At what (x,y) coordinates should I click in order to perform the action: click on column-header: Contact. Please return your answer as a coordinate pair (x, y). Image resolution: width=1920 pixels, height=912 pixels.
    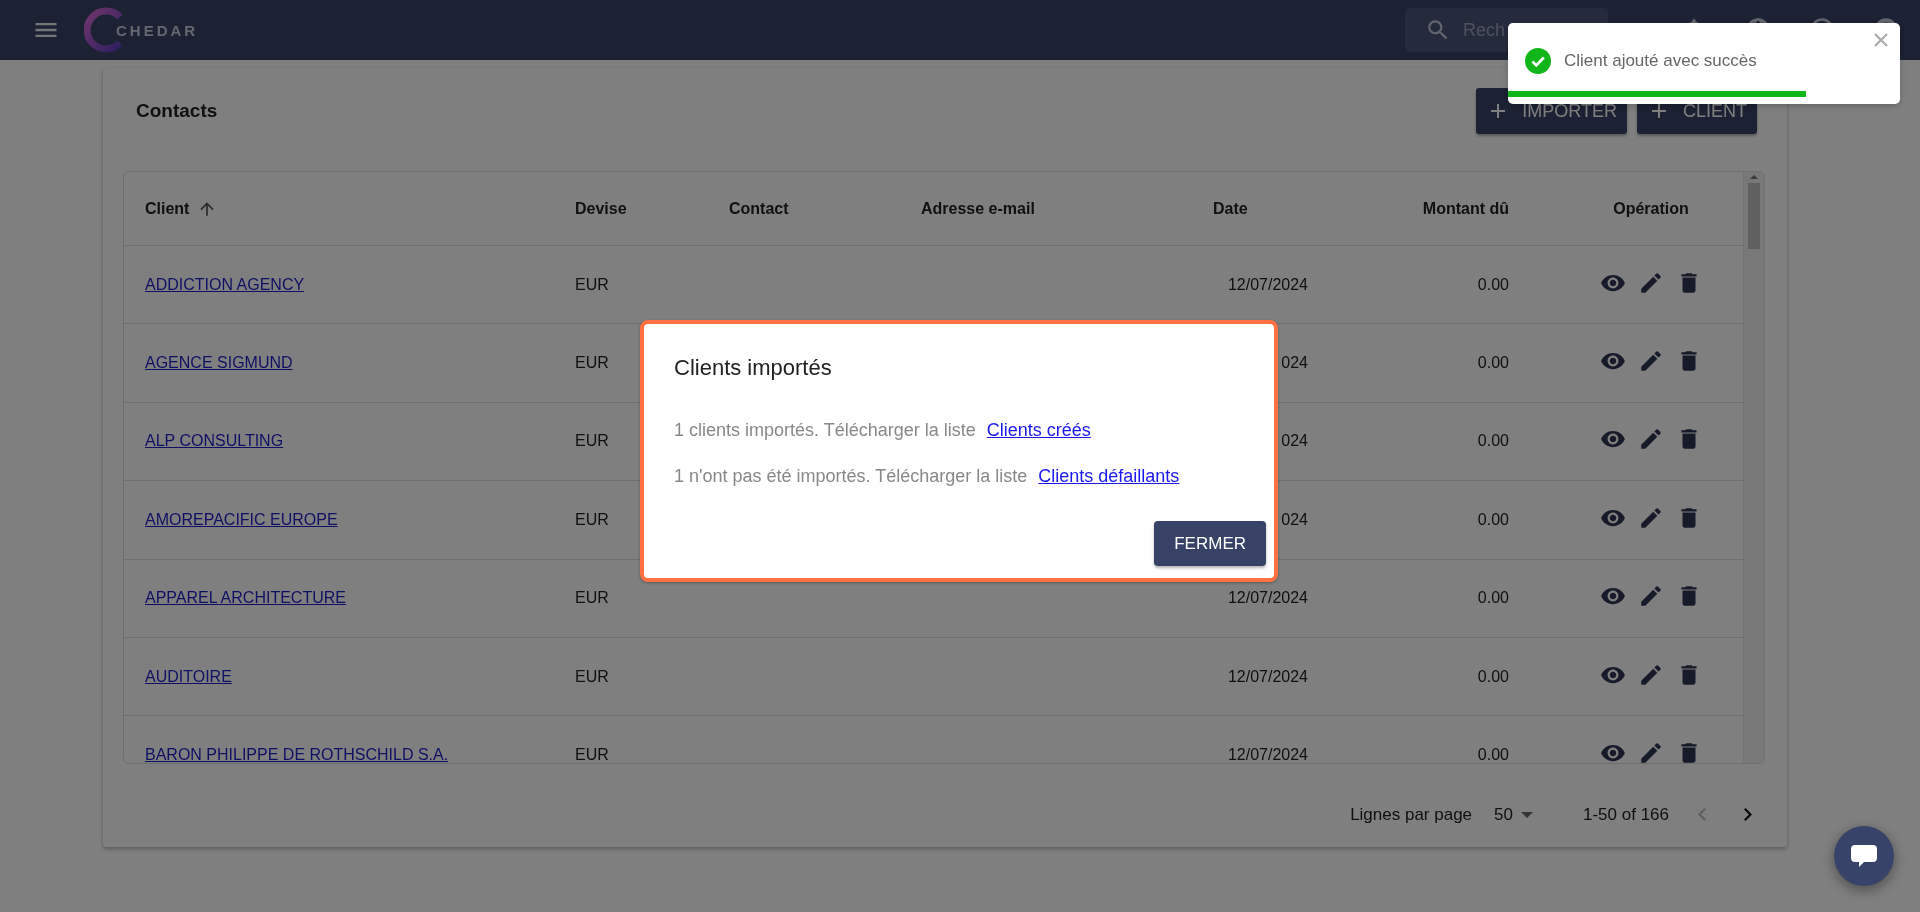
    Looking at the image, I should click on (759, 208).